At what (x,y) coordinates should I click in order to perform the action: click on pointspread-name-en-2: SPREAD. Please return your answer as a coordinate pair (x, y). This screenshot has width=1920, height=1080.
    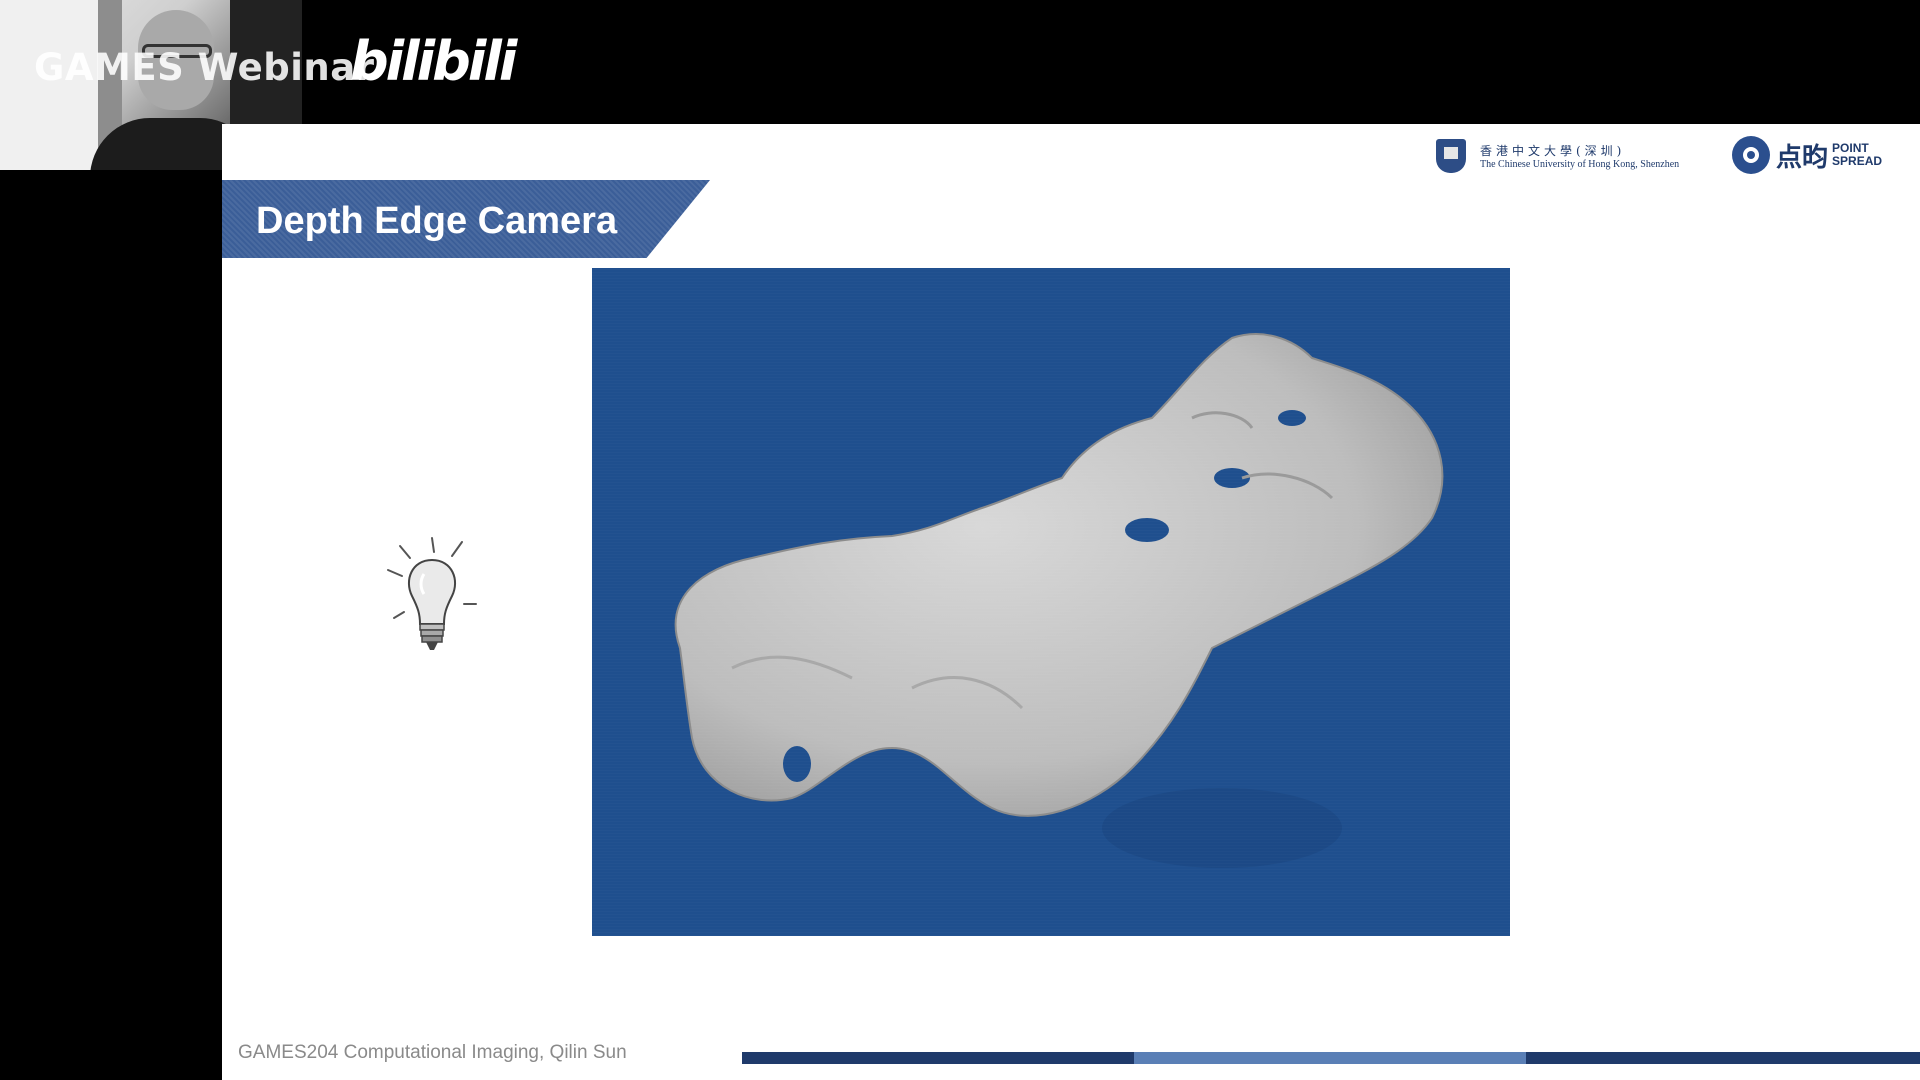
    Looking at the image, I should click on (1857, 161).